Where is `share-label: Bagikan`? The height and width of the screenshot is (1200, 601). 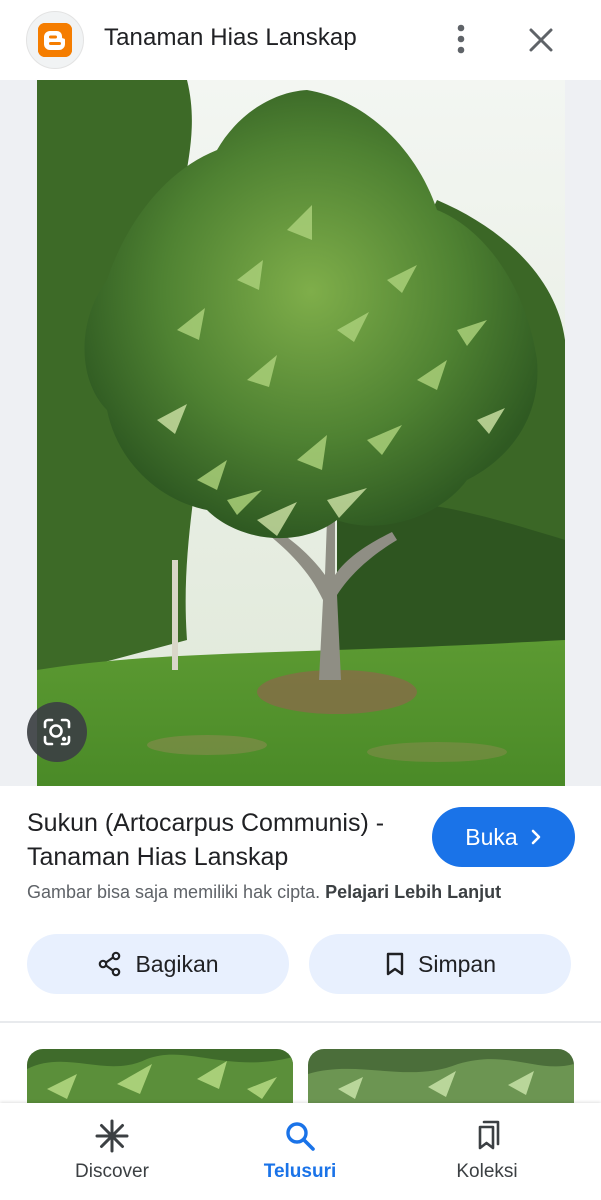
share-label: Bagikan is located at coordinates (177, 963).